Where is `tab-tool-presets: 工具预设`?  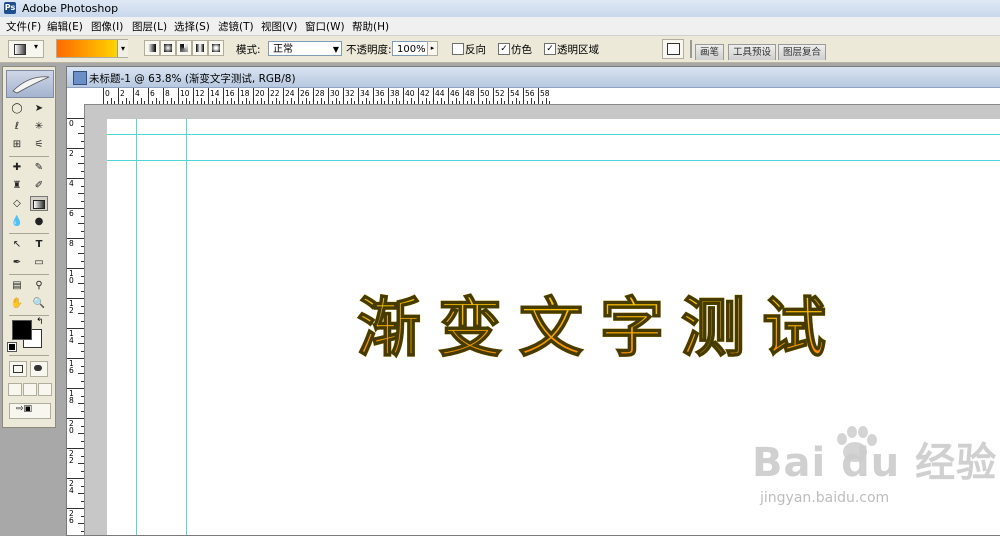
tab-tool-presets: 工具预设 is located at coordinates (752, 52).